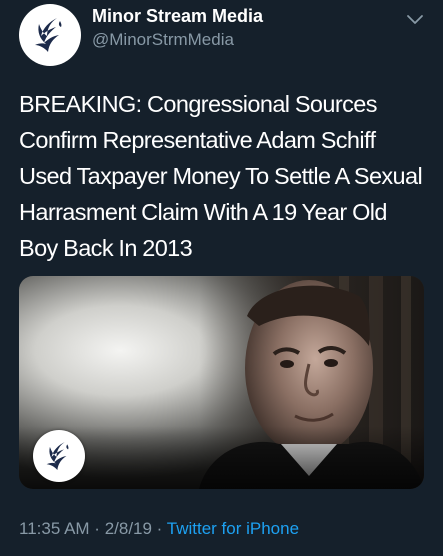 The image size is (443, 556). What do you see at coordinates (233, 528) in the screenshot?
I see `tweet-source-link: Twitter for iPhone` at bounding box center [233, 528].